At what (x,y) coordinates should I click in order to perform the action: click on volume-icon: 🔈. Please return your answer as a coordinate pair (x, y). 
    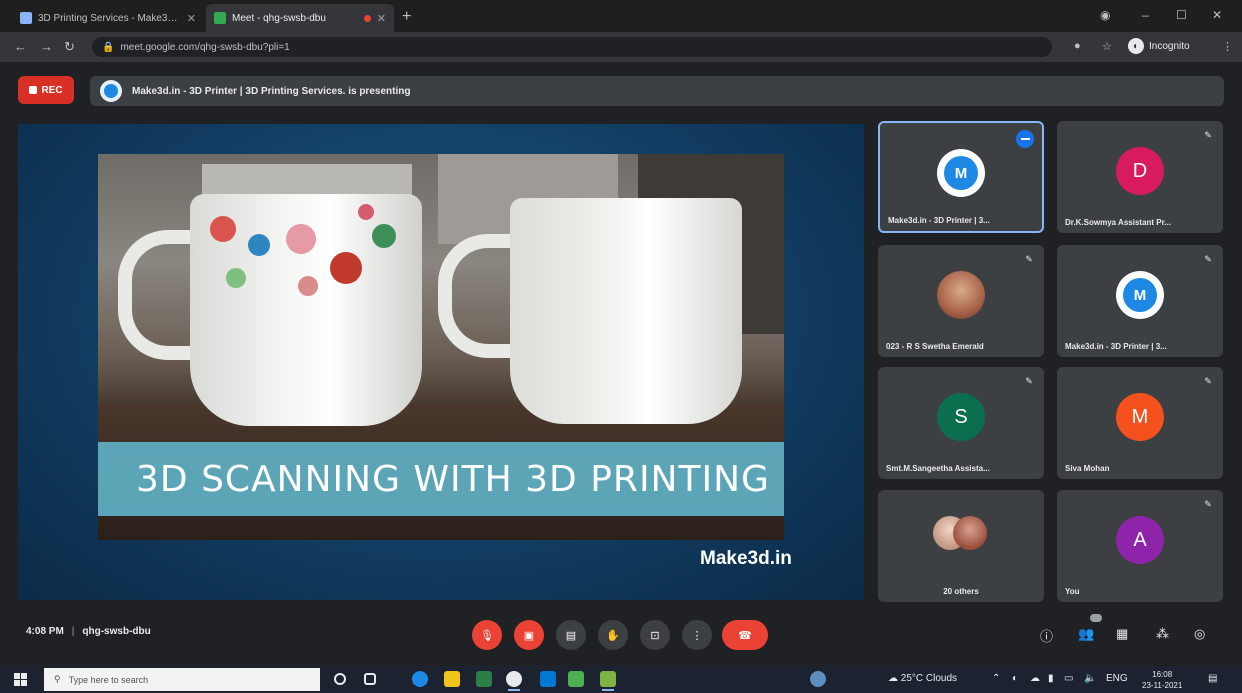
    Looking at the image, I should click on (1090, 678).